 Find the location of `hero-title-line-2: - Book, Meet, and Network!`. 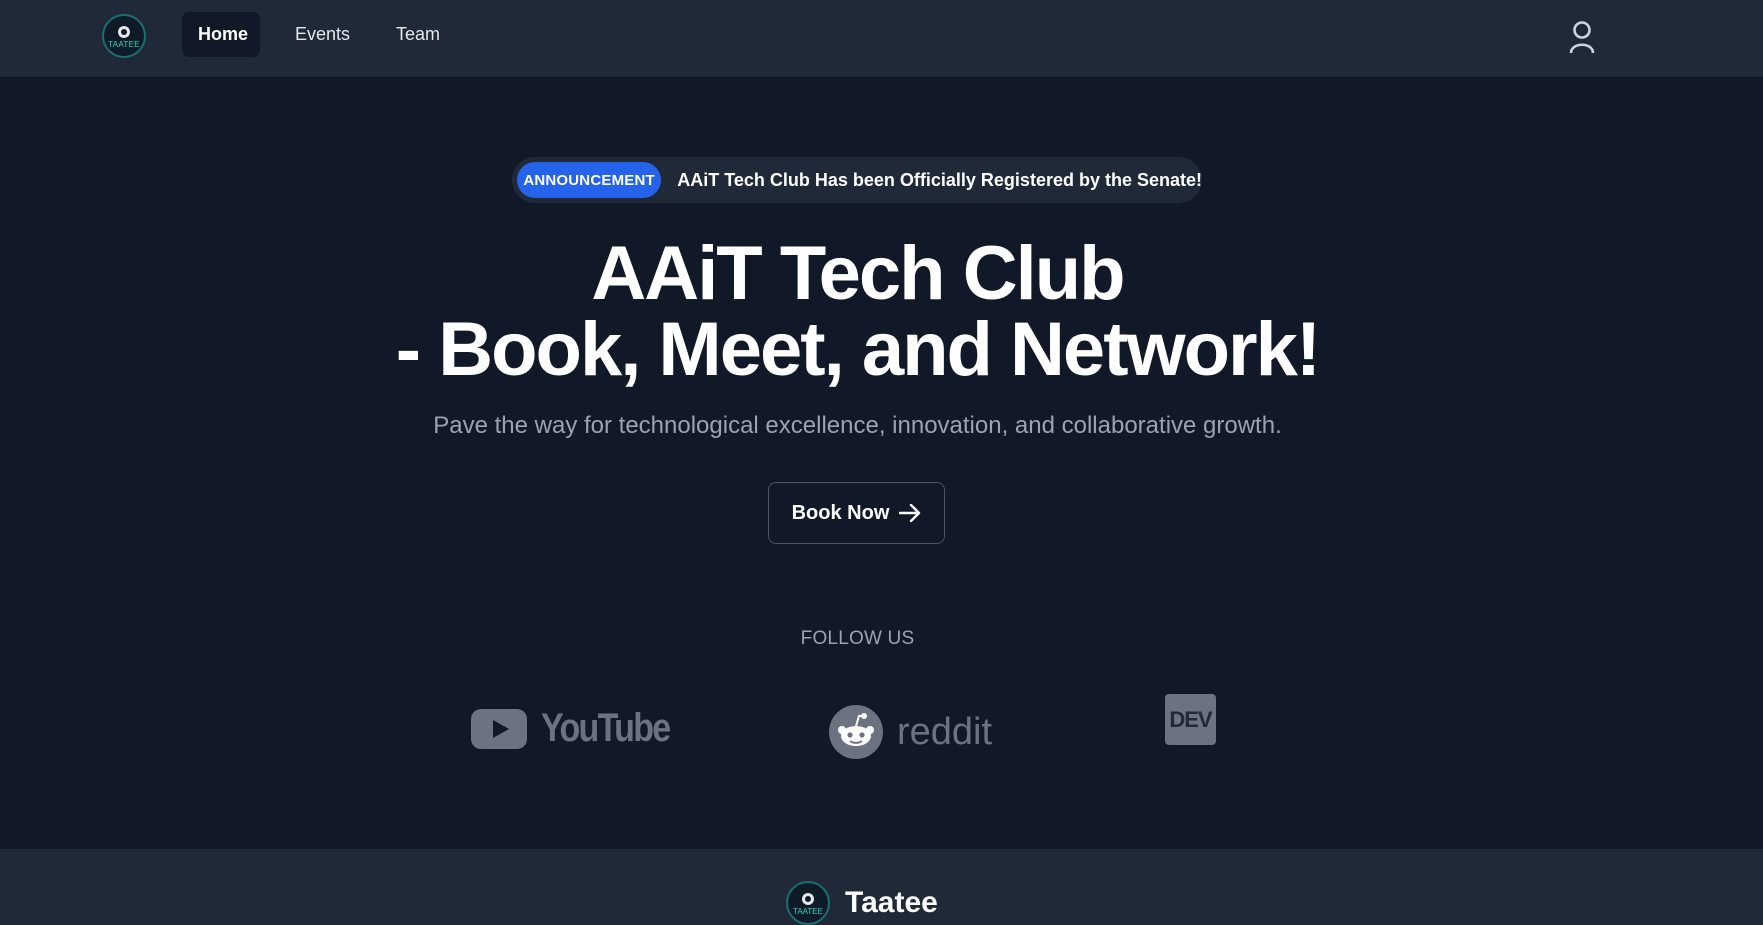

hero-title-line-2: - Book, Meet, and Network! is located at coordinates (858, 349).